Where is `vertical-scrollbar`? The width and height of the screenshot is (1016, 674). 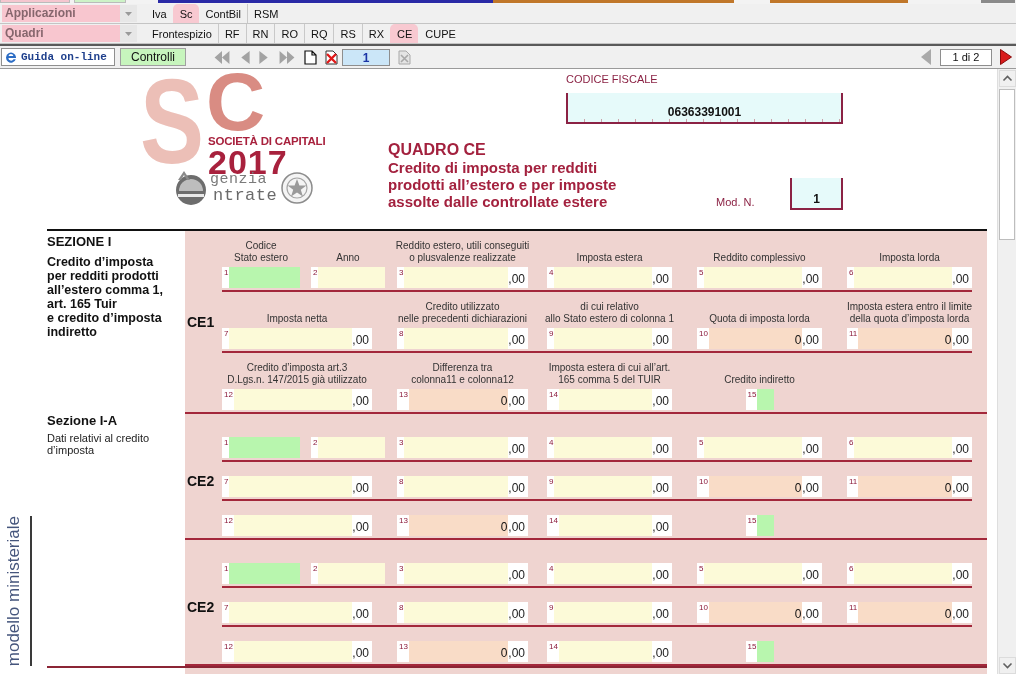
vertical-scrollbar is located at coordinates (1006, 371).